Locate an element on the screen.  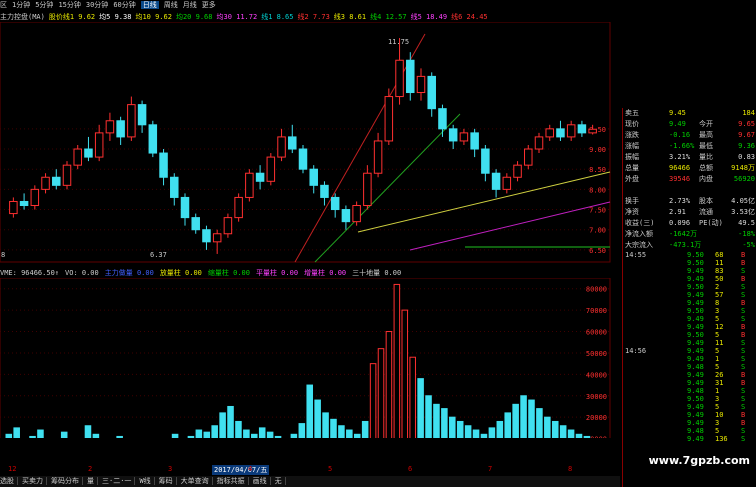
price-tick-label: 7.50 is located at coordinates (597, 211).